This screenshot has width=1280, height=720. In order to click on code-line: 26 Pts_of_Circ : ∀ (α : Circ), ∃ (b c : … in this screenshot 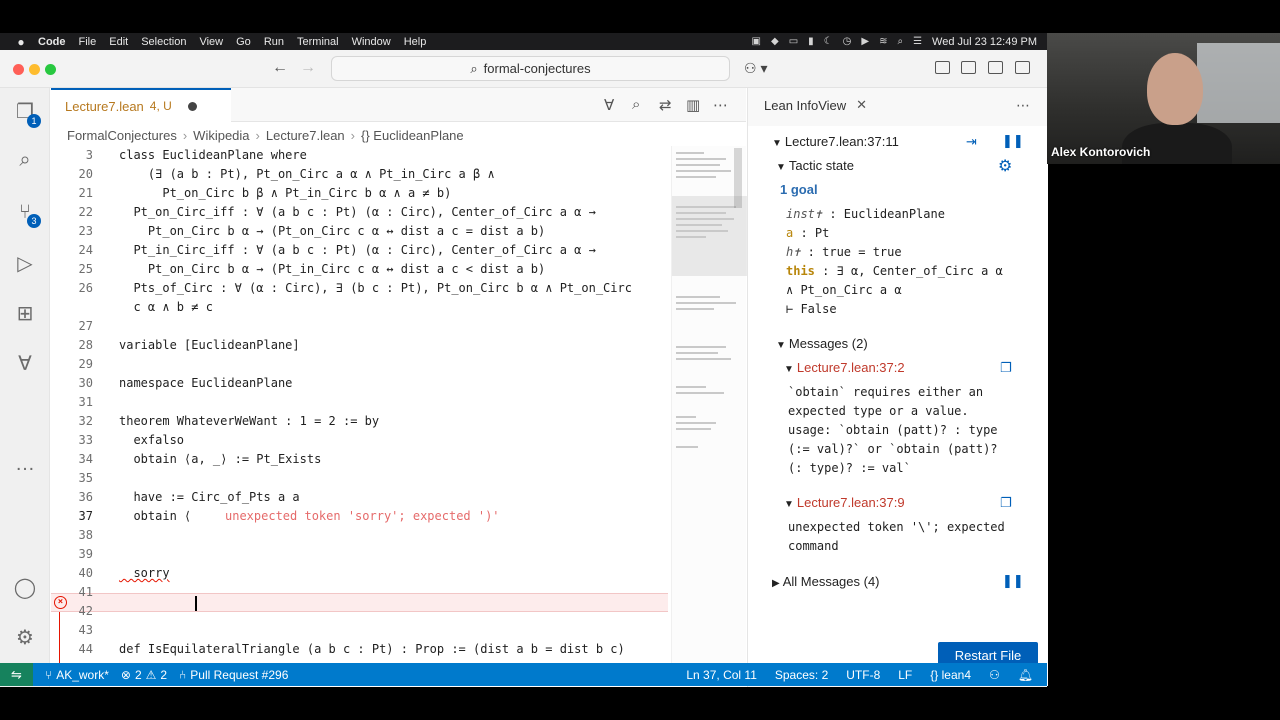, I will do `click(355, 288)`.